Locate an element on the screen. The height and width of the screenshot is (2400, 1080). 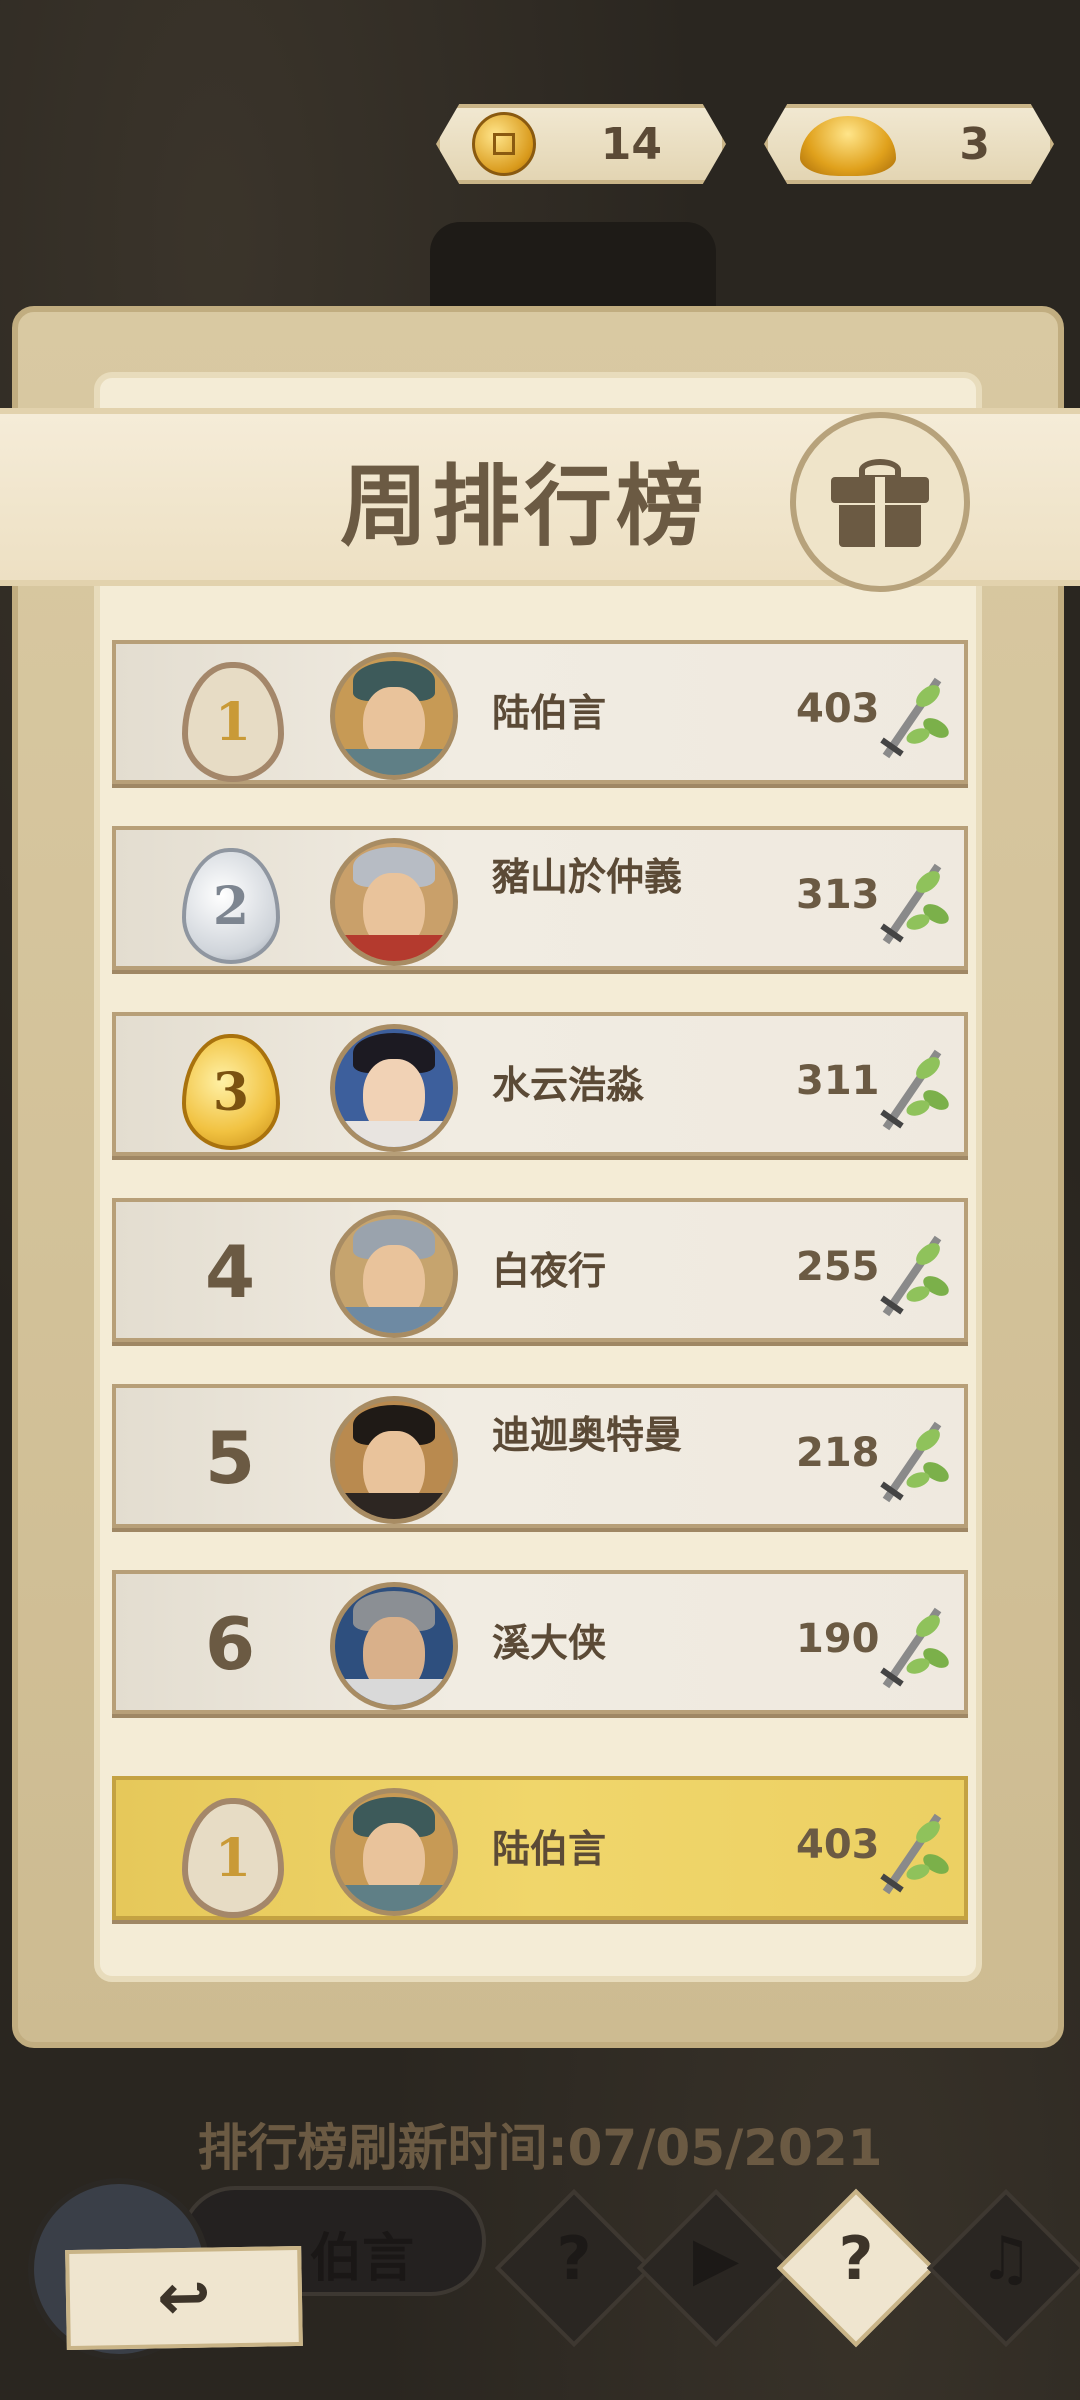
page-title: 周排行榜 is located at coordinates (524, 506).